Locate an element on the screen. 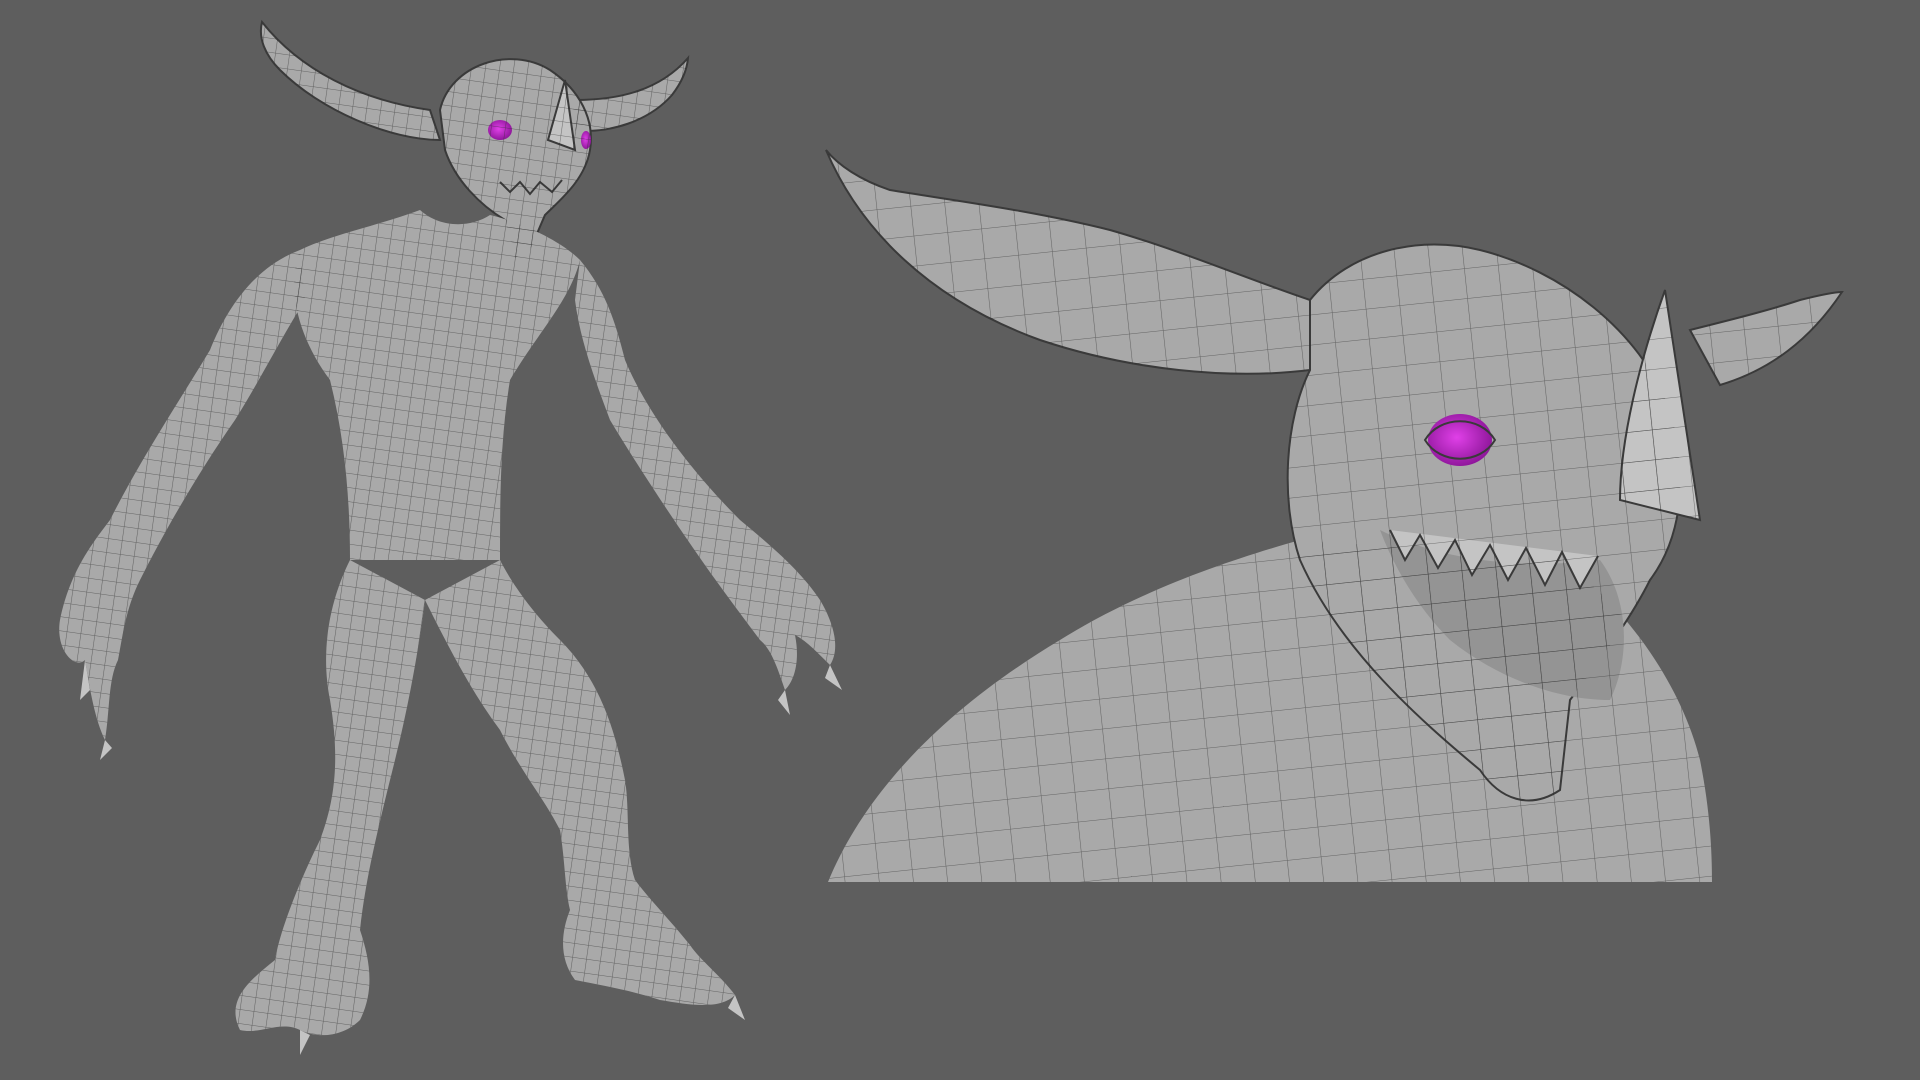 Image resolution: width=1920 pixels, height=1080 pixels. foot-claws is located at coordinates (522, 1025).